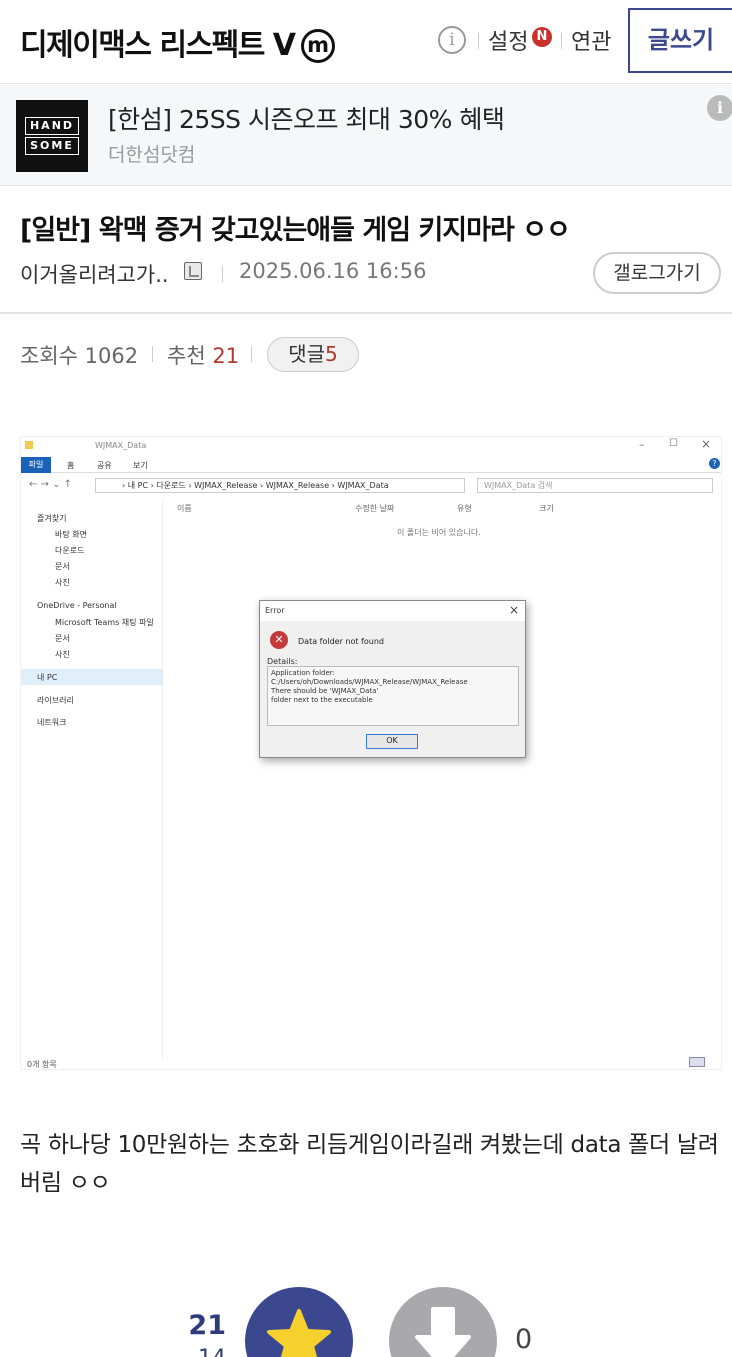  What do you see at coordinates (29, 445) in the screenshot?
I see `folder-icon` at bounding box center [29, 445].